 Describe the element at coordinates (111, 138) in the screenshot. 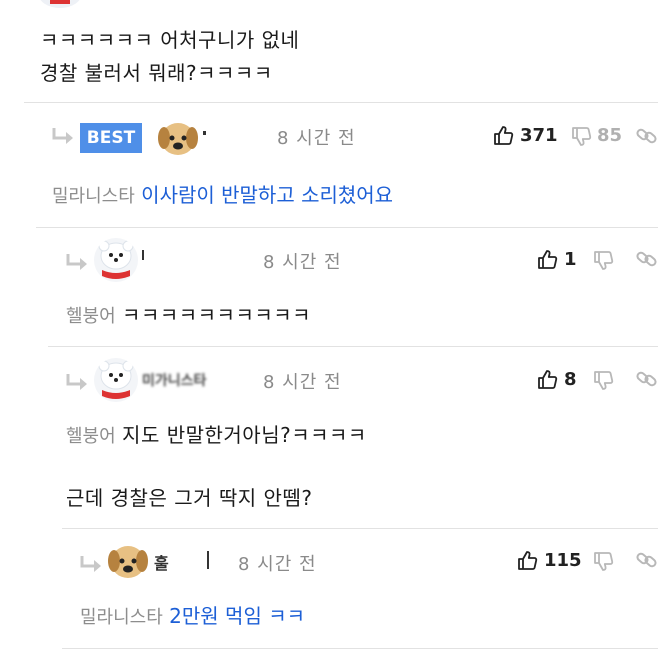

I see `best-badge: BEST` at that location.